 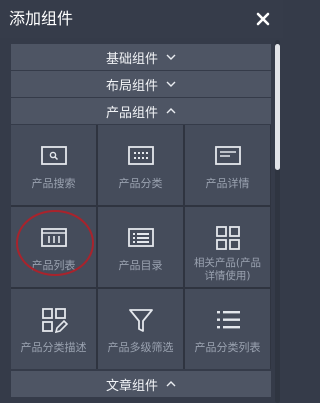 I want to click on component-label: 产品多级筛选, so click(x=140, y=347).